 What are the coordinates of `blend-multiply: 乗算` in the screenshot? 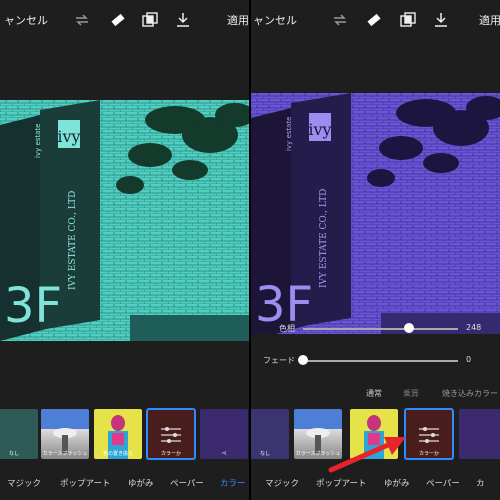 It's located at (411, 393).